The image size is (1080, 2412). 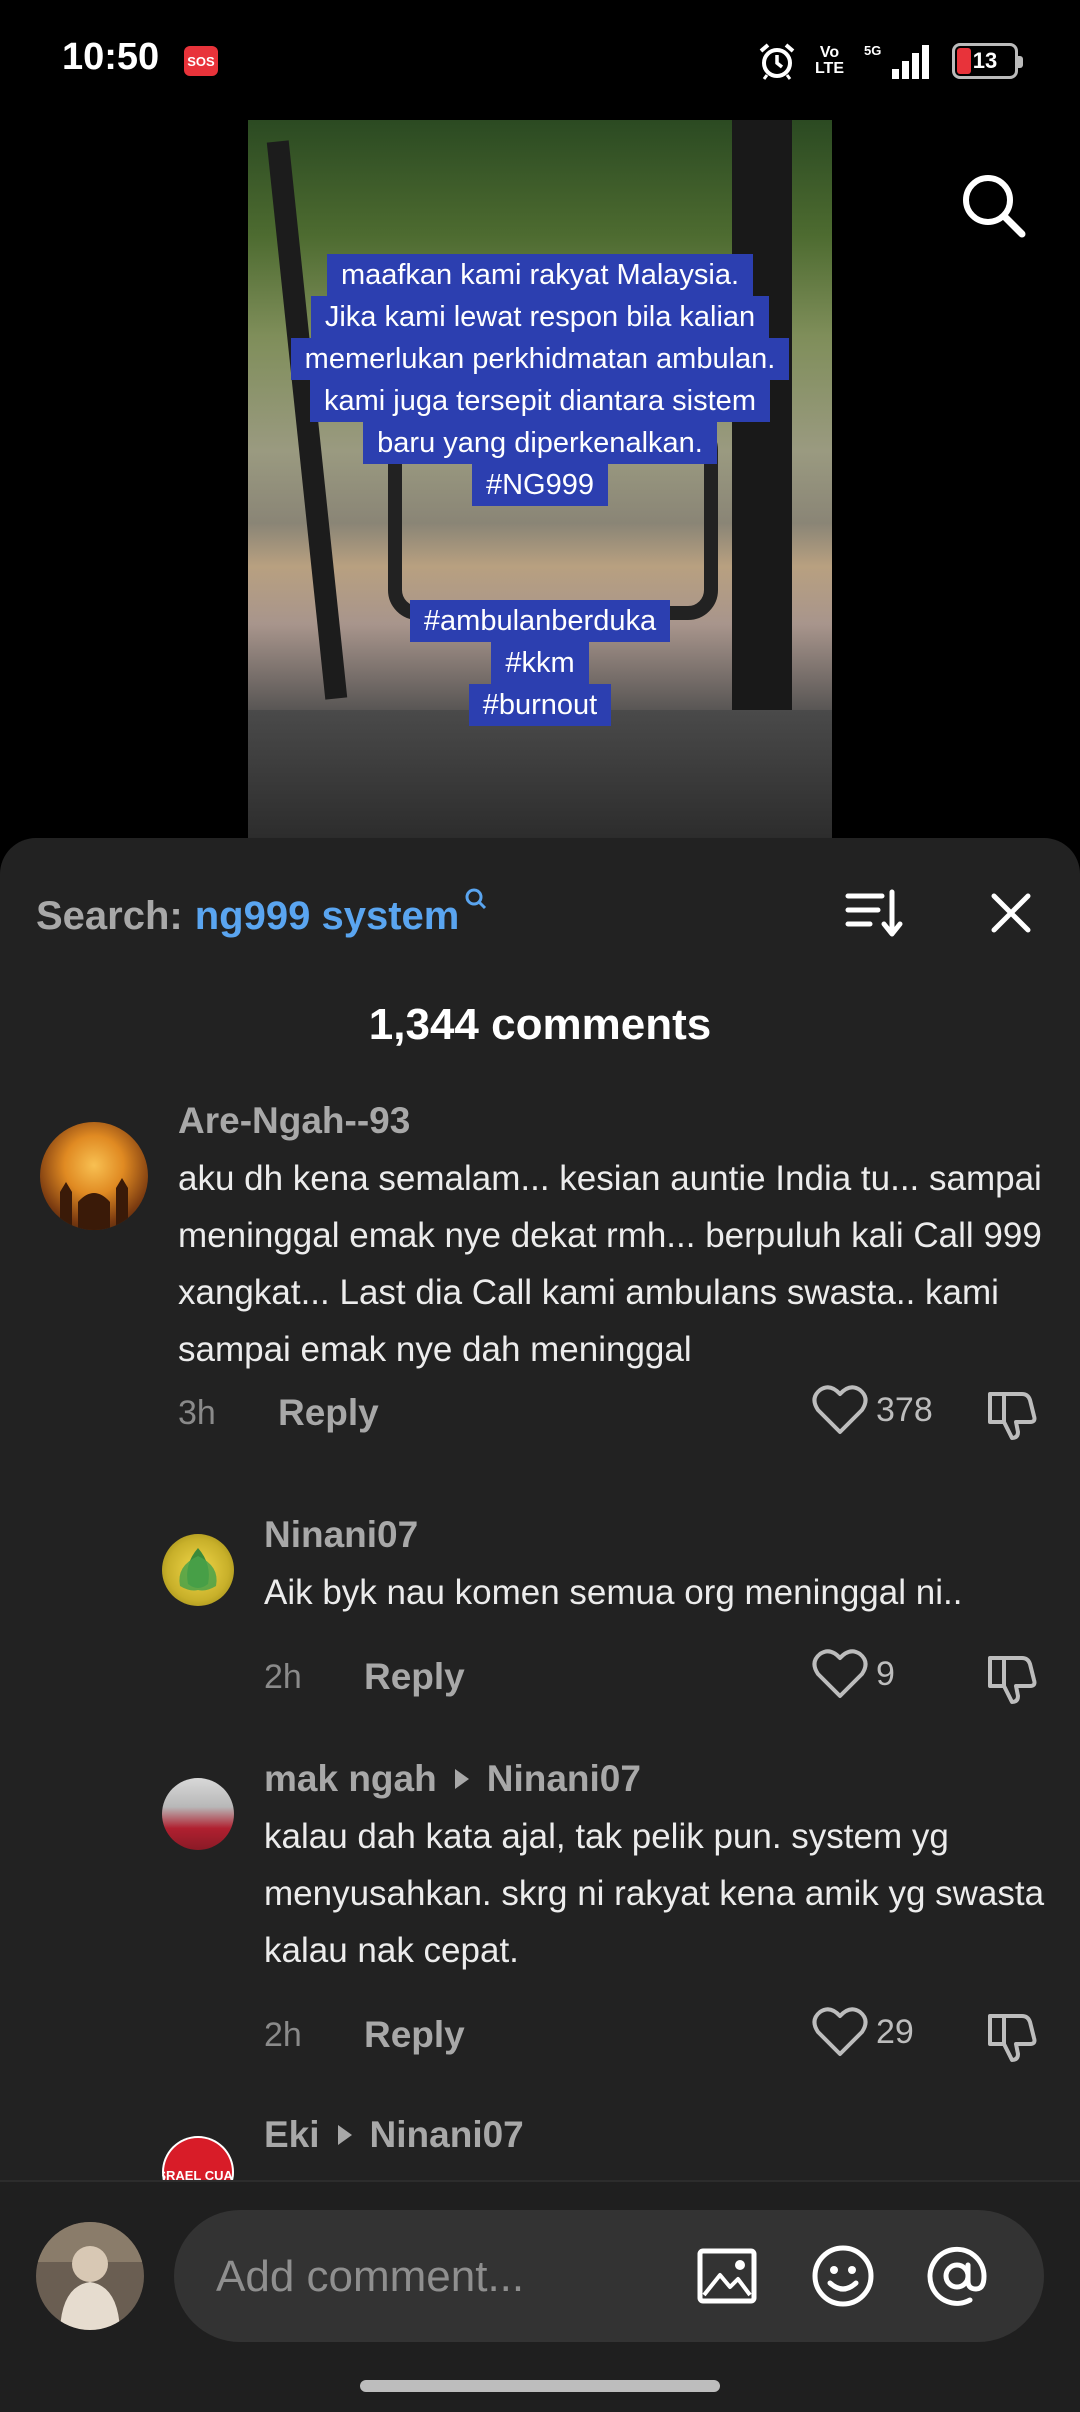 What do you see at coordinates (294, 1121) in the screenshot?
I see `comment-username: Are-Ngah--93` at bounding box center [294, 1121].